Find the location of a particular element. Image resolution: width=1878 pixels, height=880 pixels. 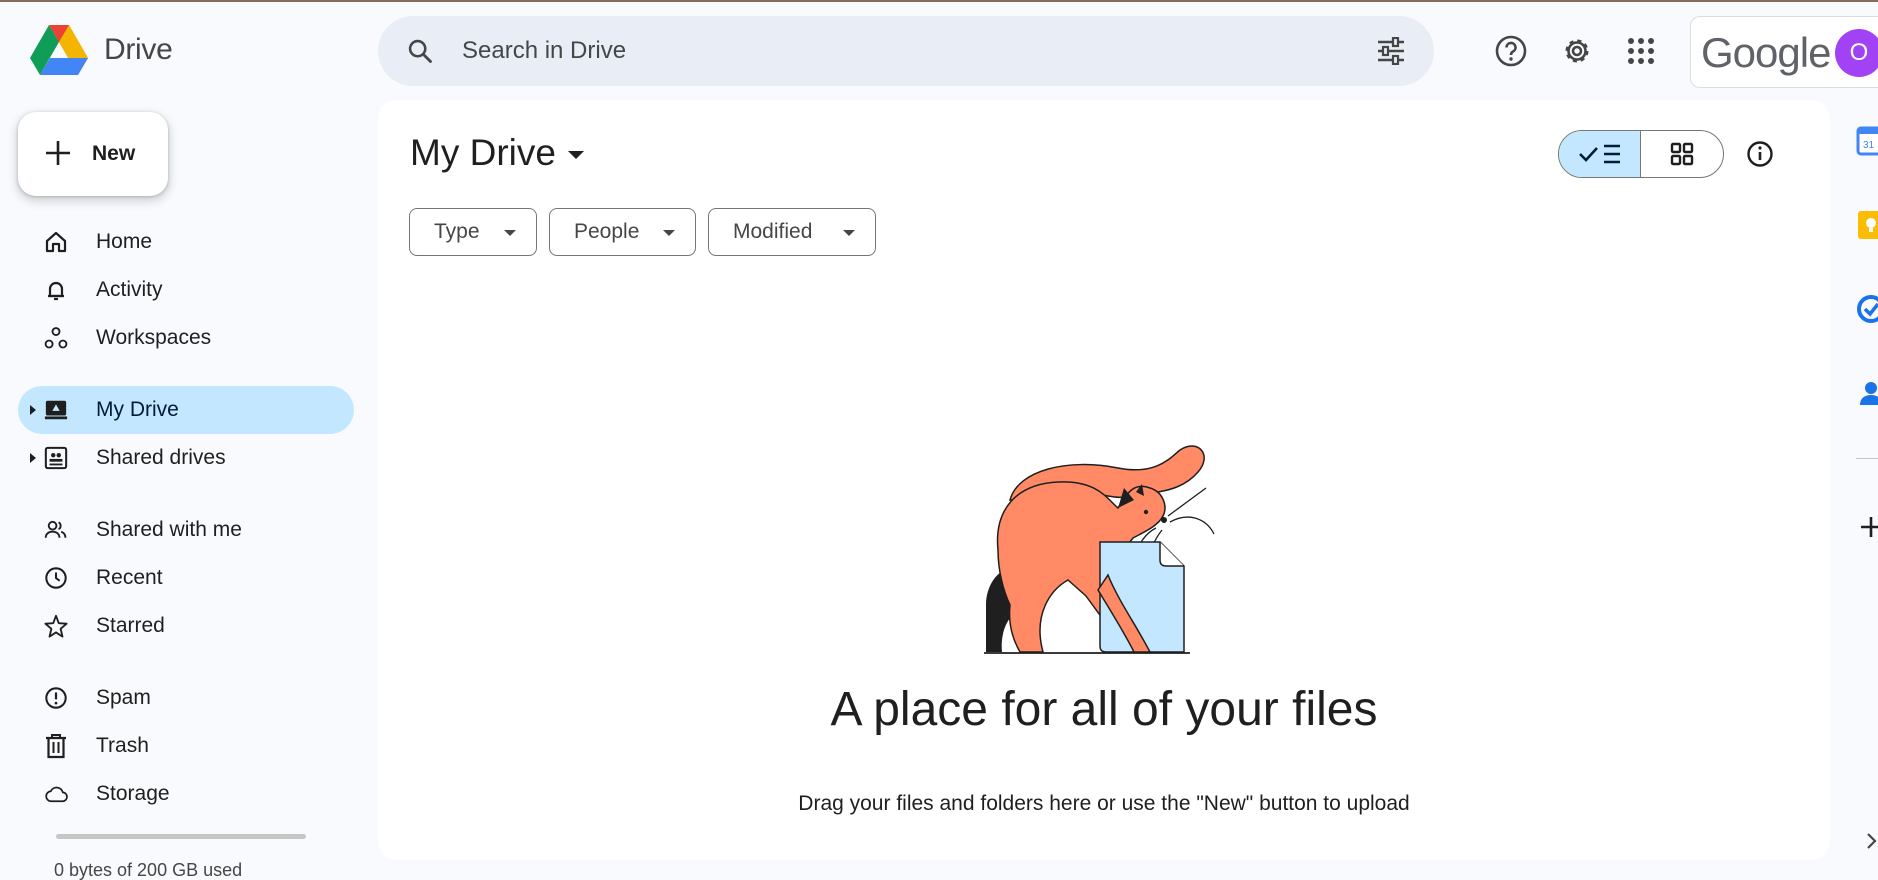

sidebar-item-label: Recent is located at coordinates (129, 577).